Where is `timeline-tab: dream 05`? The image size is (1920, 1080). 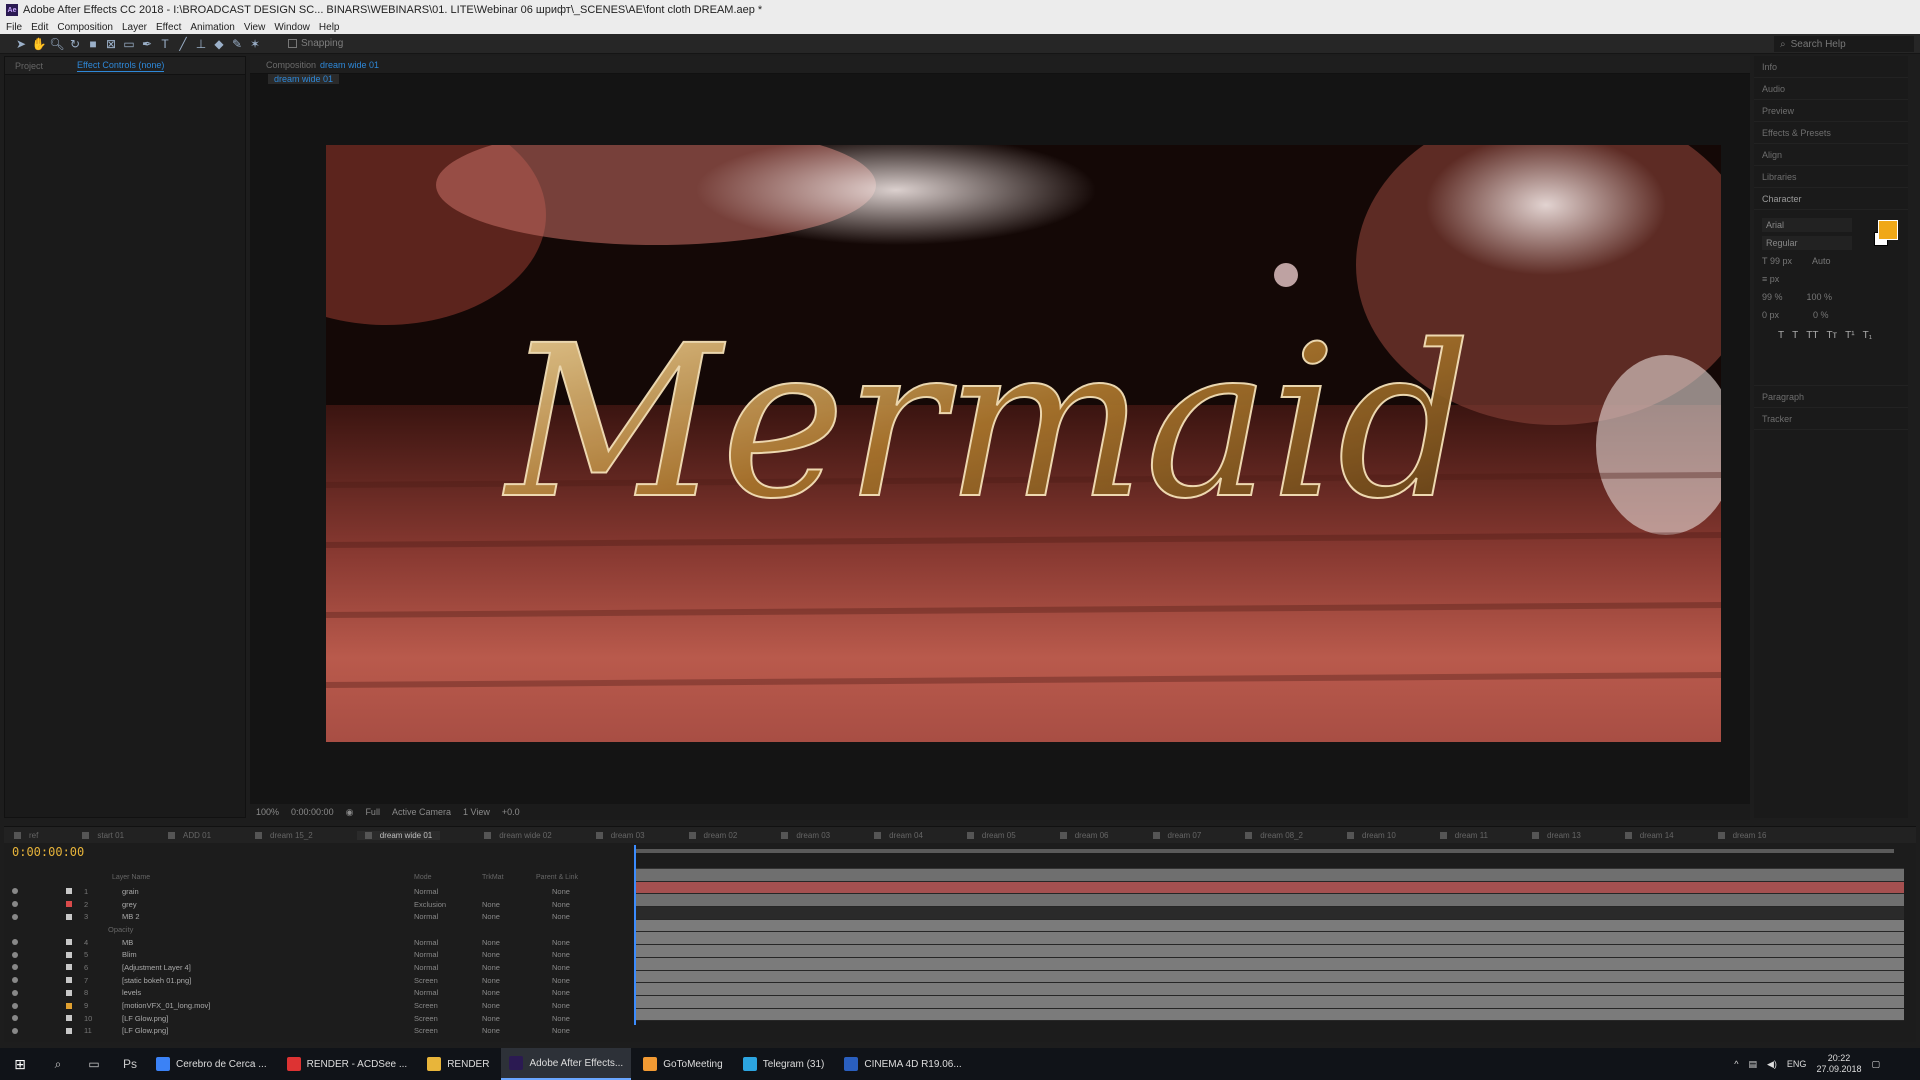
timeline-tab: dream 05 is located at coordinates (991, 835).